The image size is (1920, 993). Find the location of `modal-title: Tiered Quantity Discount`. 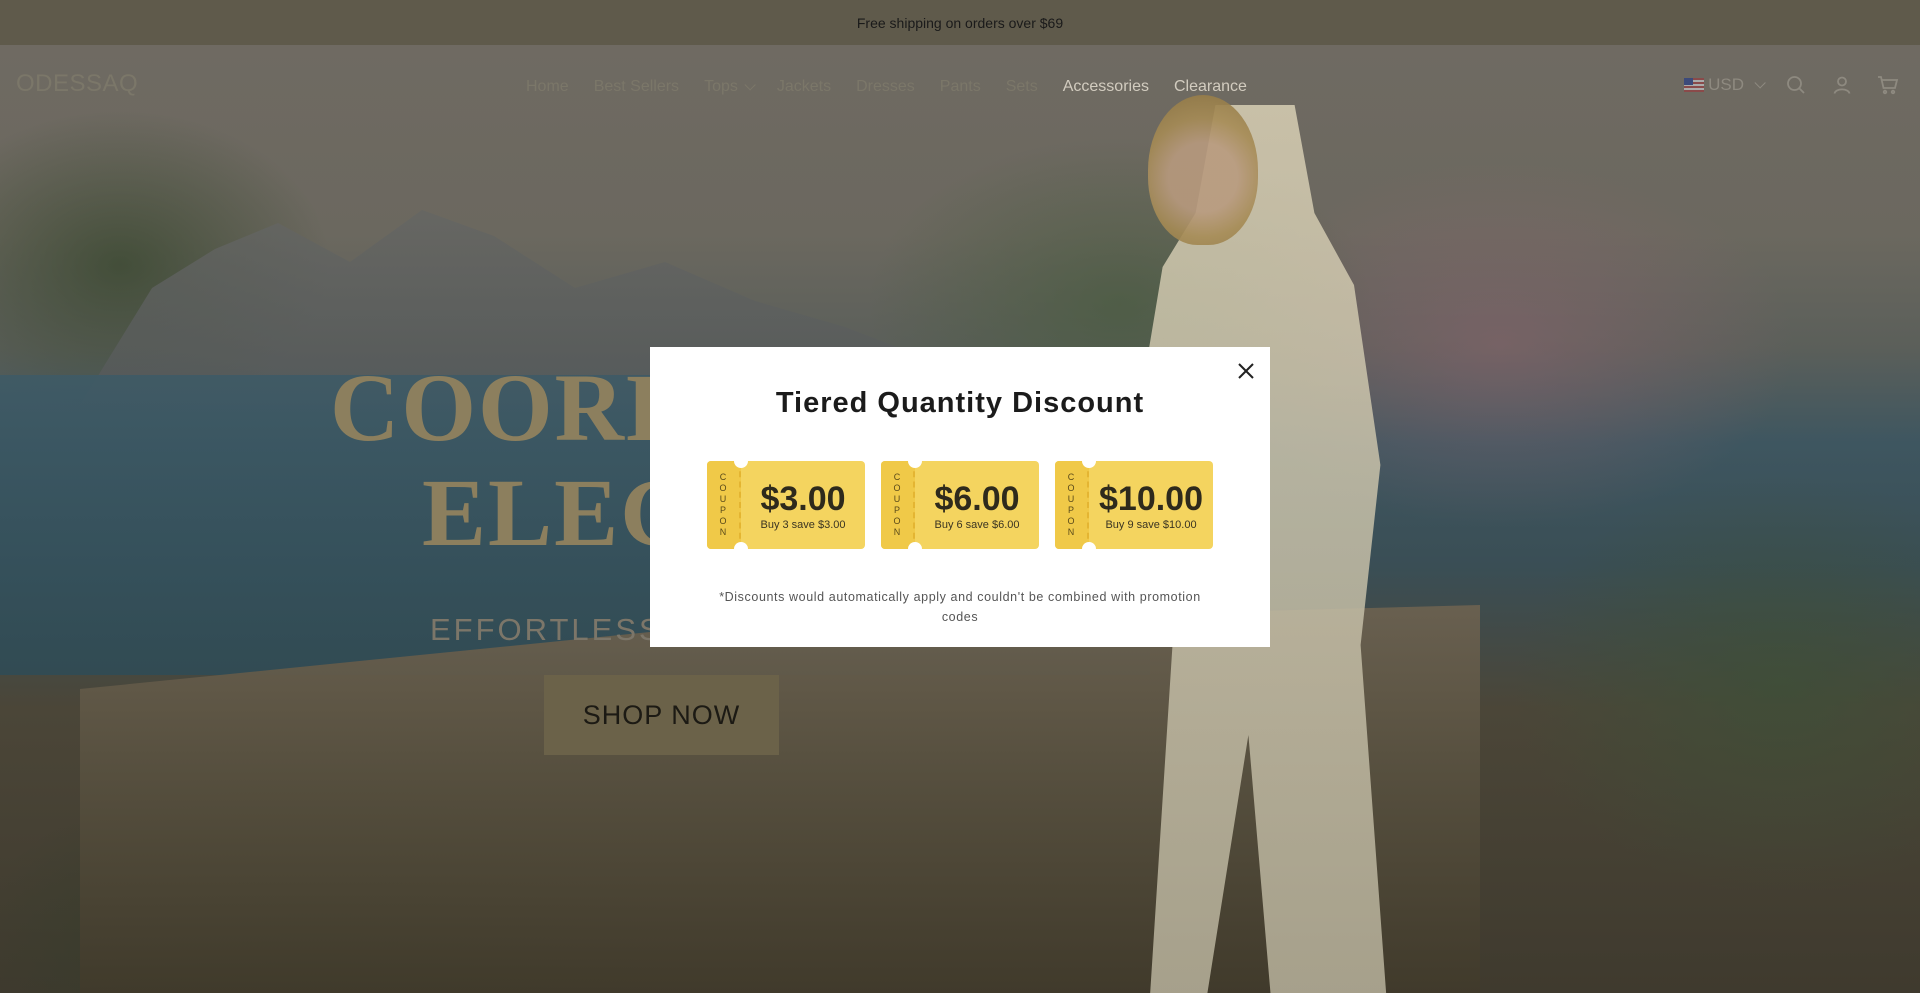

modal-title: Tiered Quantity Discount is located at coordinates (960, 403).